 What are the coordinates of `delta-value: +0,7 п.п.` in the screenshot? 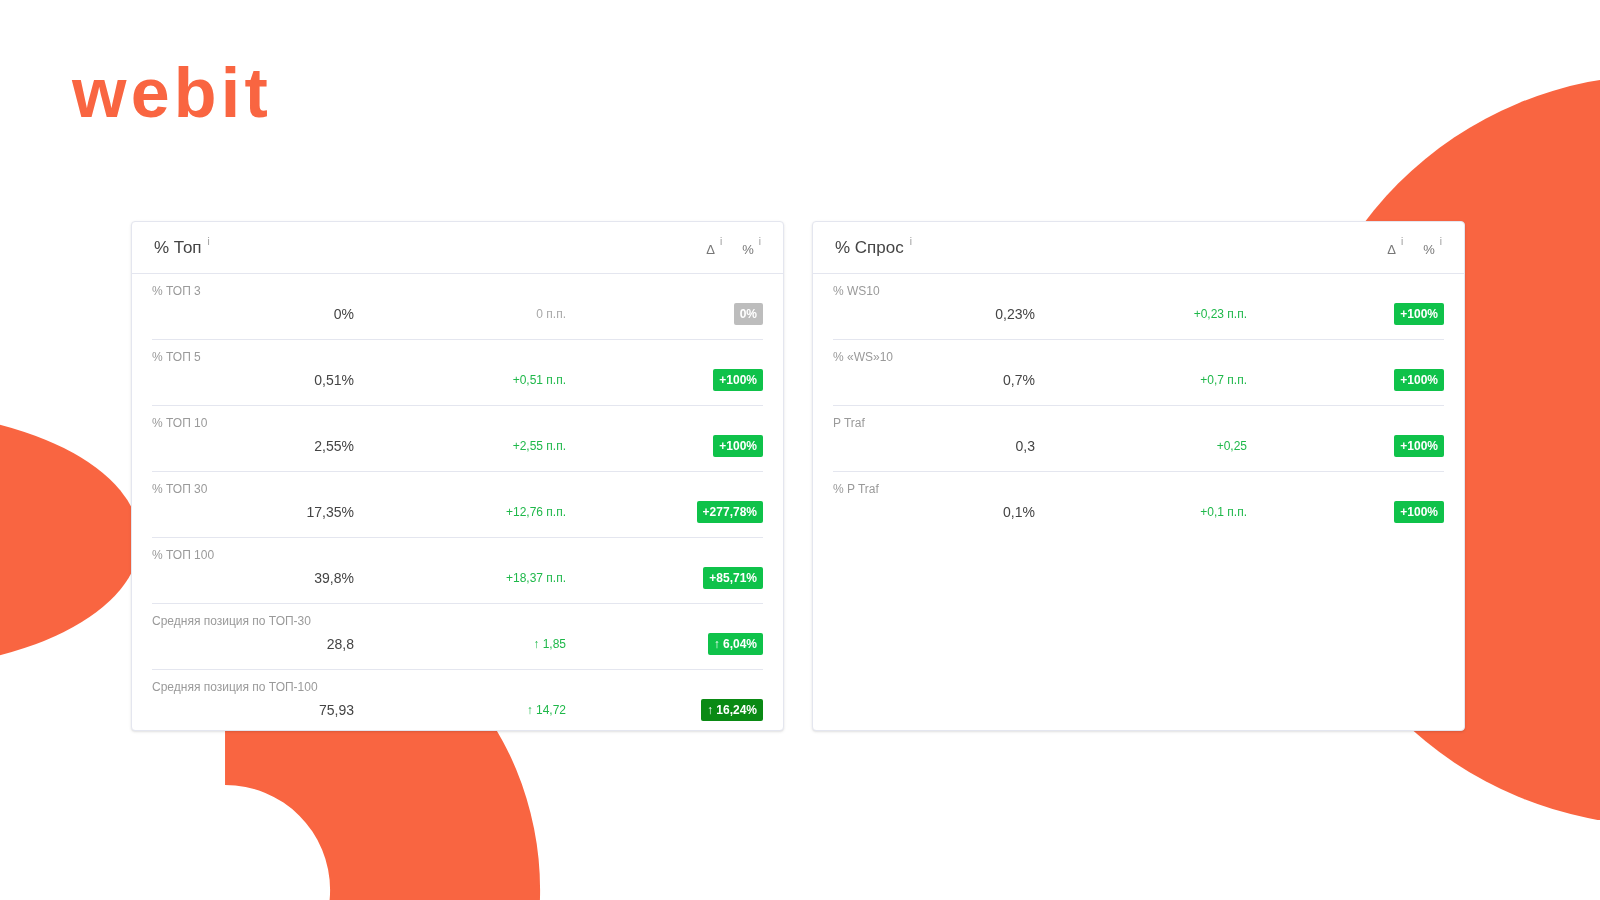 It's located at (1223, 380).